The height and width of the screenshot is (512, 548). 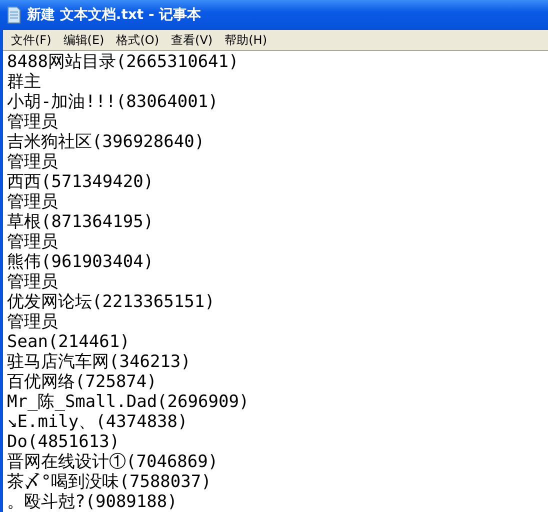 What do you see at coordinates (81, 182) in the screenshot?
I see `text-line: 西西(571349420)` at bounding box center [81, 182].